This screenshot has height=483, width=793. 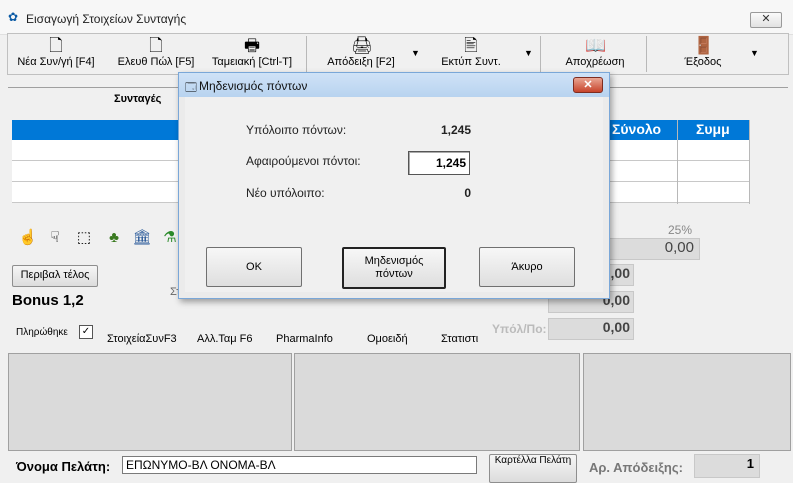 I want to click on paid-label: Πληρώθηκε, so click(x=42, y=332).